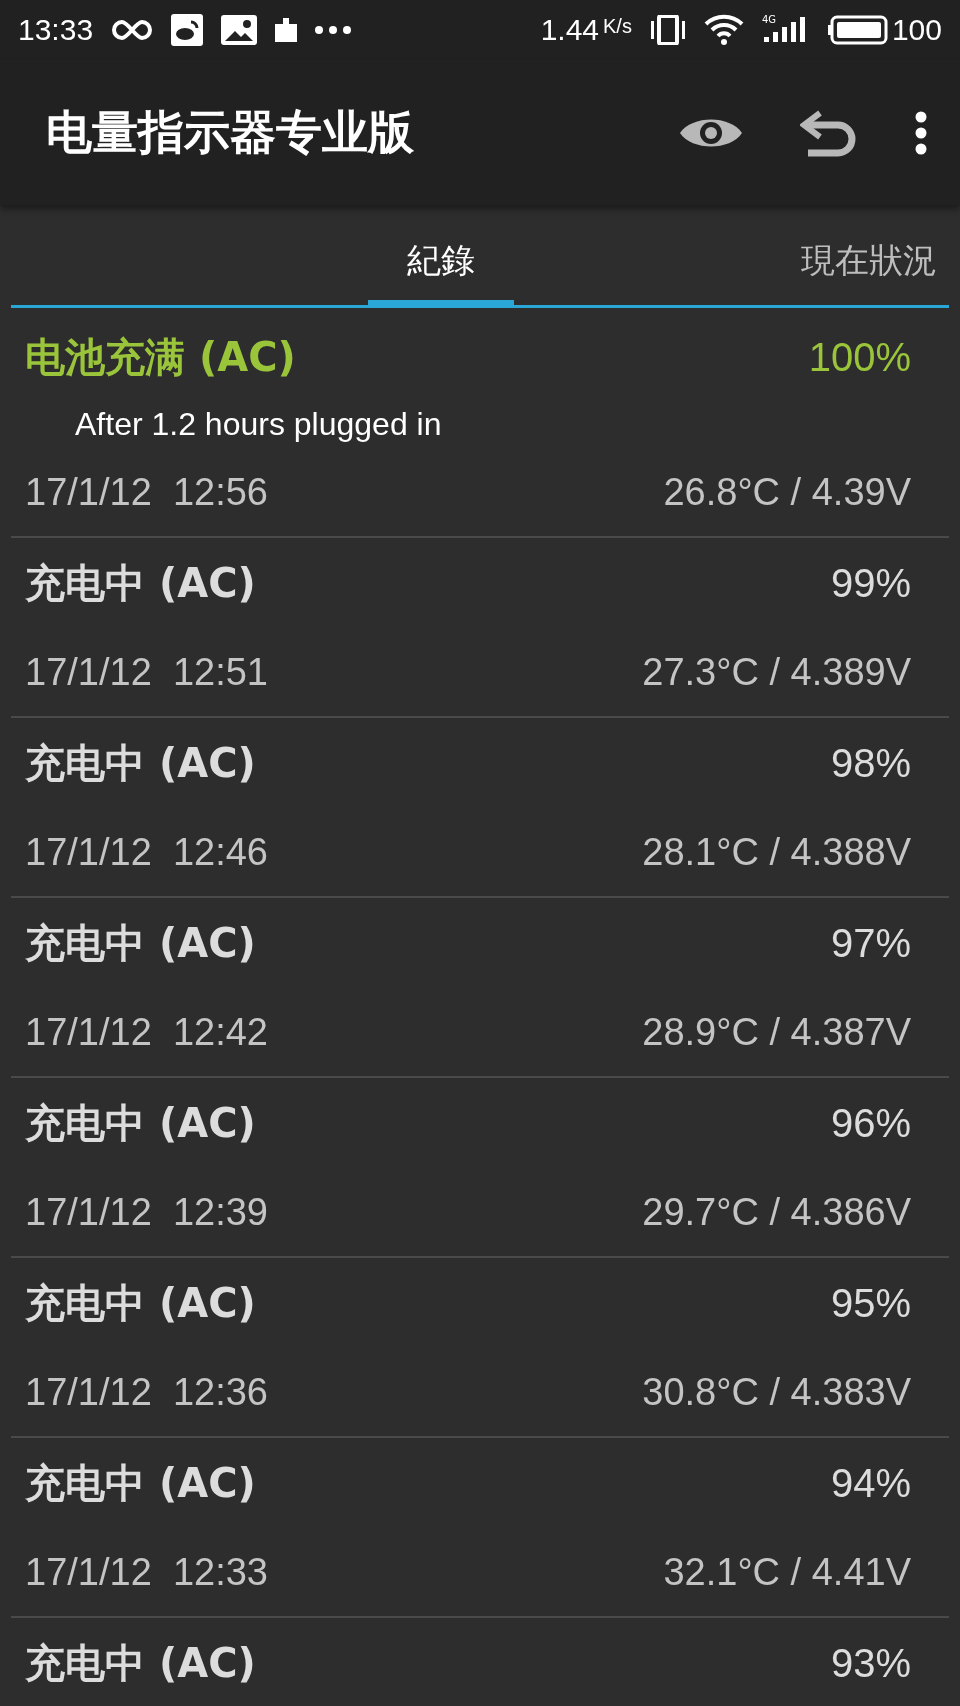 The width and height of the screenshot is (960, 1706). What do you see at coordinates (146, 1392) in the screenshot?
I see `timestamp: 17/1/12 12:36` at bounding box center [146, 1392].